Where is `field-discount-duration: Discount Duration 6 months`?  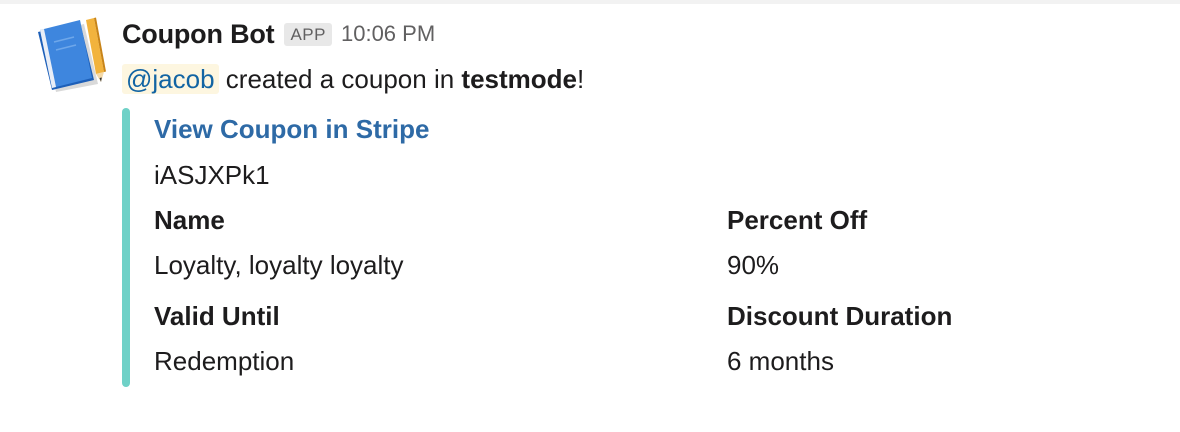 field-discount-duration: Discount Duration 6 months is located at coordinates (839, 338).